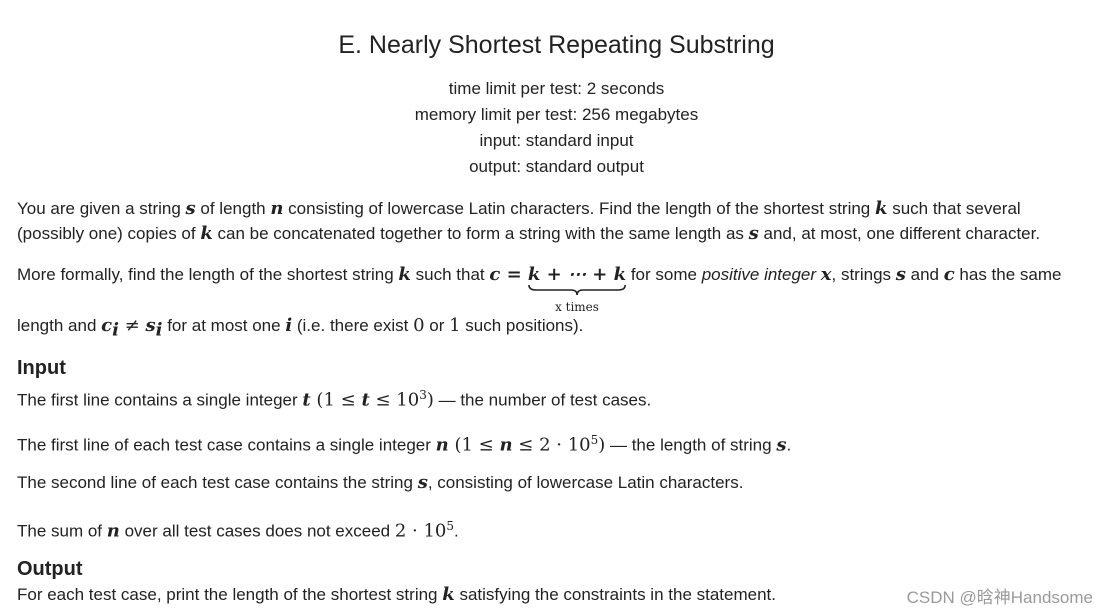 This screenshot has width=1107, height=616. Describe the element at coordinates (759, 274) in the screenshot. I see `emphasis: positive integer` at that location.